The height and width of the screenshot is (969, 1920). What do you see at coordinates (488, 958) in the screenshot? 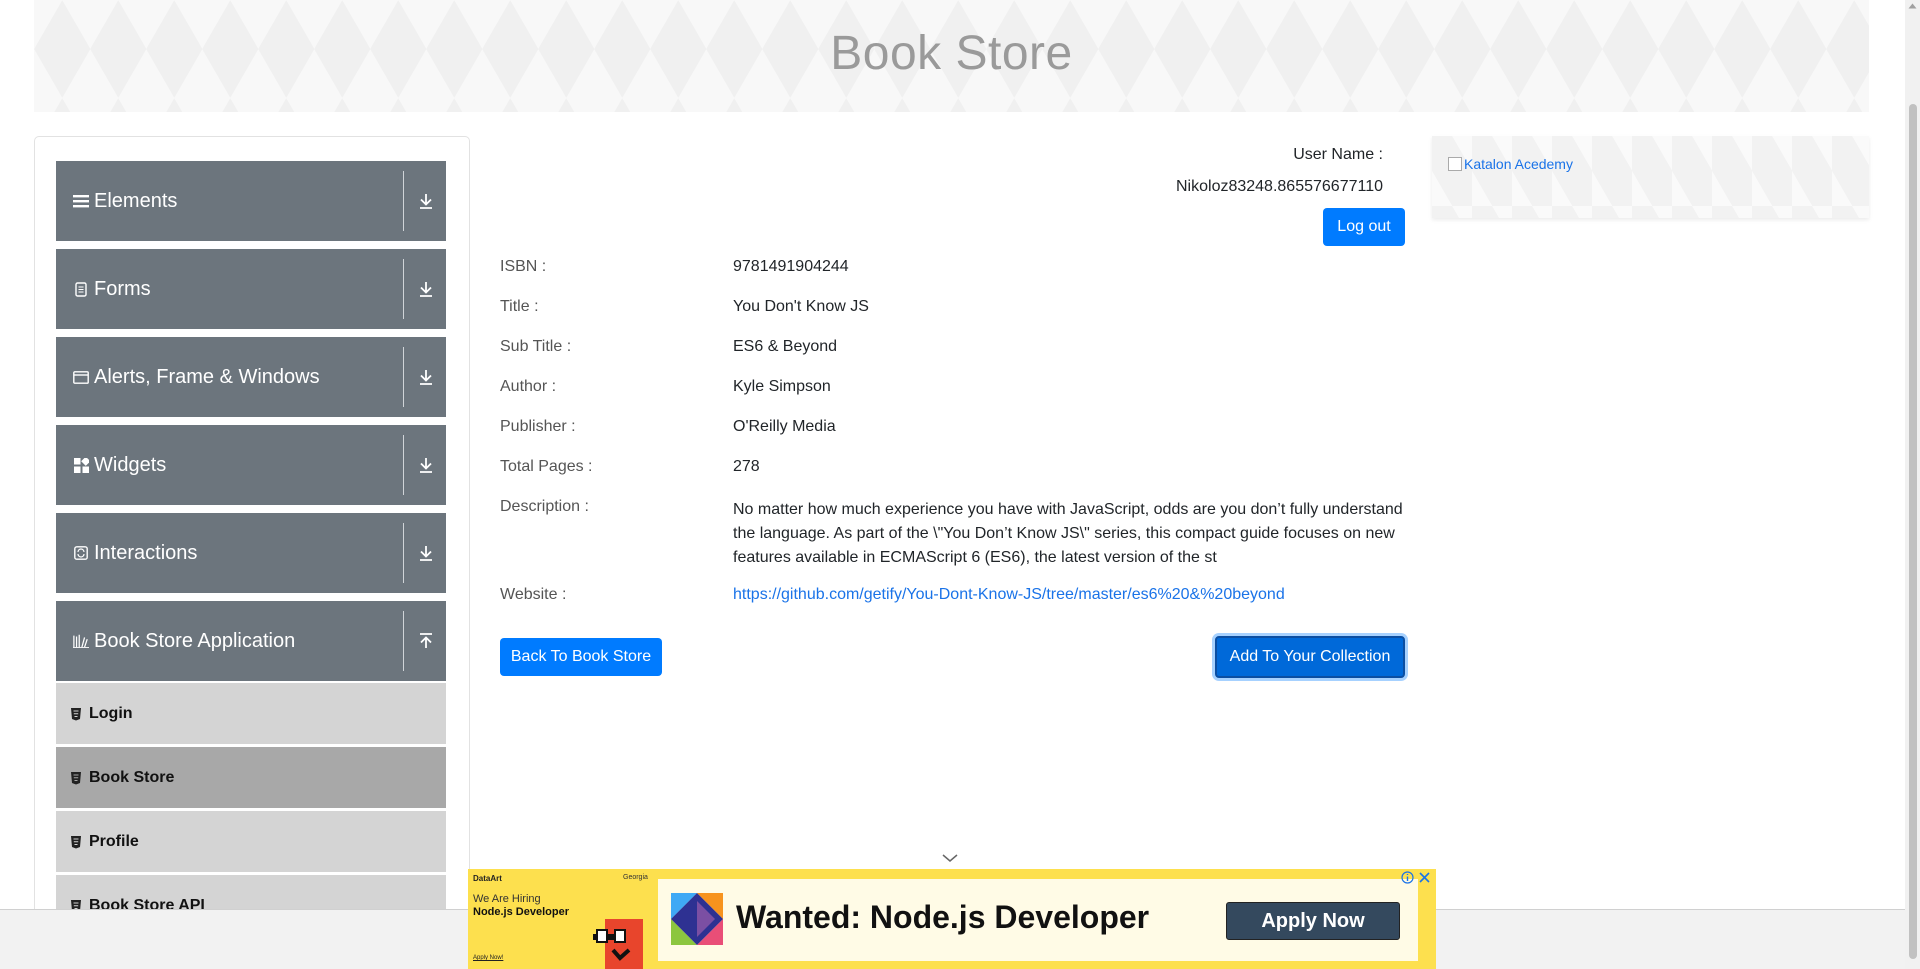
I see `ad-apply-small: Apply Now!` at bounding box center [488, 958].